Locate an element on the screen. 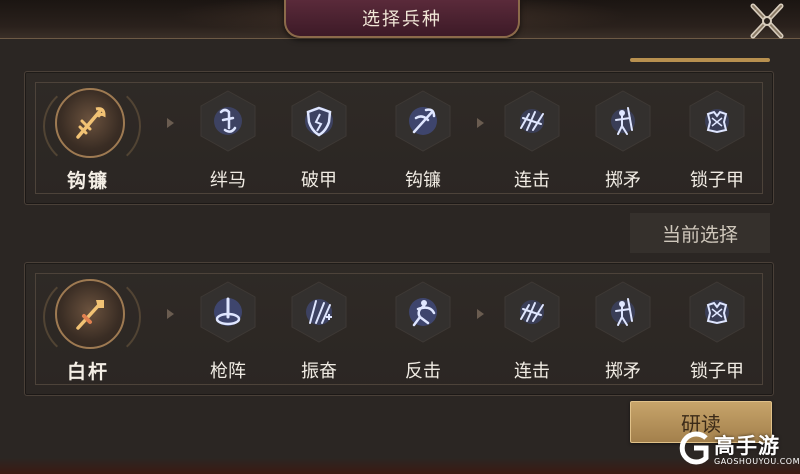  trip-horse-icon is located at coordinates (228, 121).